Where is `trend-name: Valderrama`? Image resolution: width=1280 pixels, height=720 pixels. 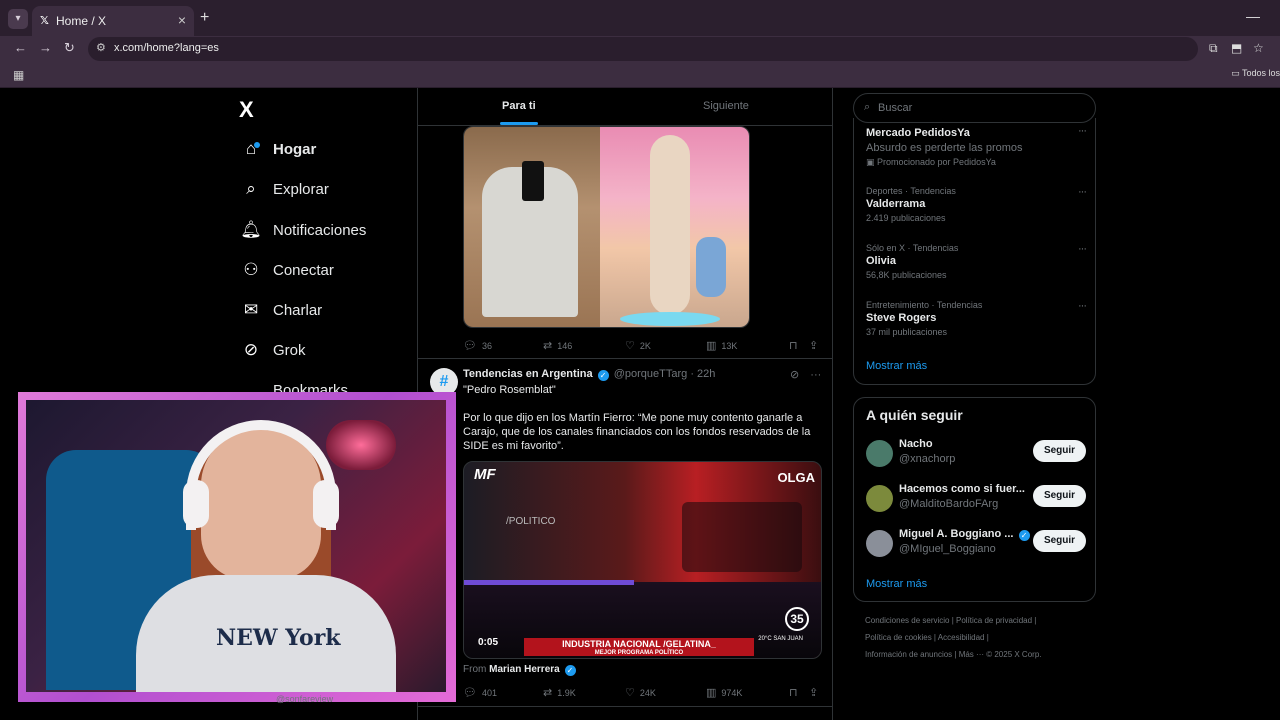
trend-name: Valderrama is located at coordinates (896, 204).